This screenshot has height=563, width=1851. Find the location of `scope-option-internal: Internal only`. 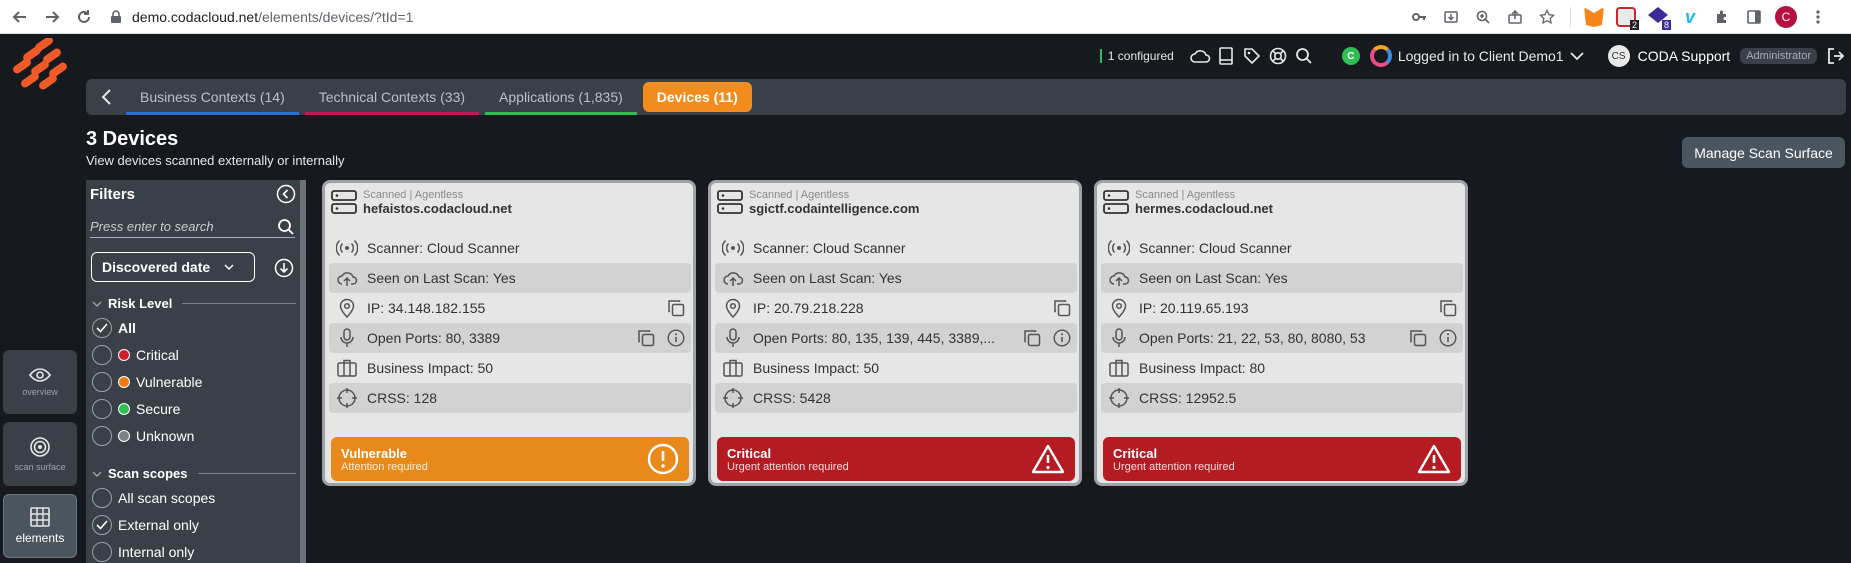

scope-option-internal: Internal only is located at coordinates (143, 552).